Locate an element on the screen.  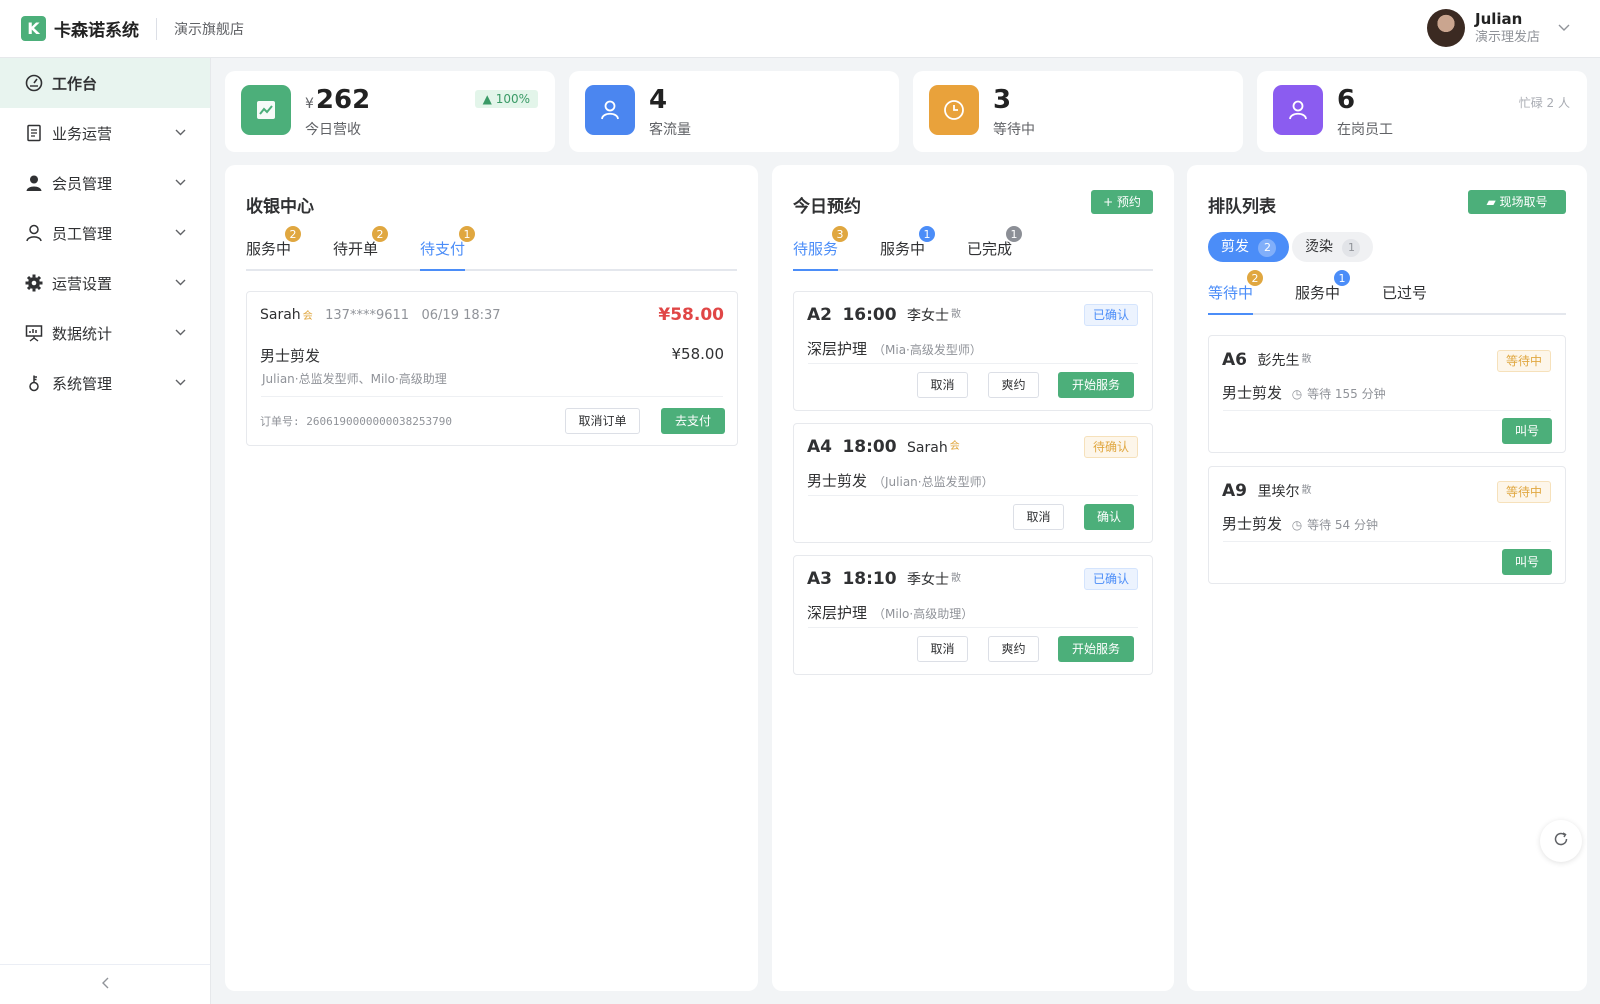
status-badge: 待确认 is located at coordinates (1110, 447).